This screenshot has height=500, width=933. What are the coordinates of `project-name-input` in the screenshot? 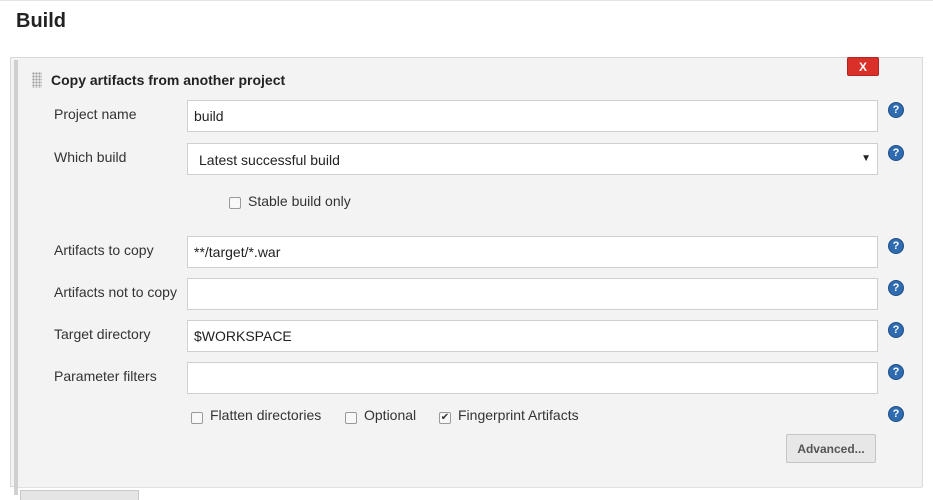 It's located at (532, 116).